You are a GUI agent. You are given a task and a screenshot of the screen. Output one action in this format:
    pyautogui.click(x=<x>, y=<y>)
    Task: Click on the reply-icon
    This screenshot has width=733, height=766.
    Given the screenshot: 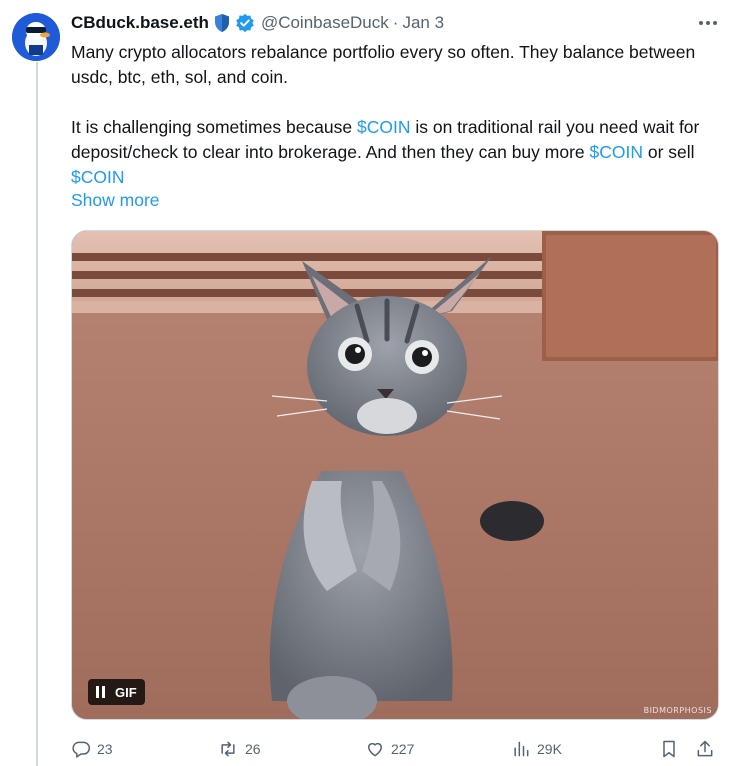 What is the action you would take?
    pyautogui.click(x=81, y=749)
    